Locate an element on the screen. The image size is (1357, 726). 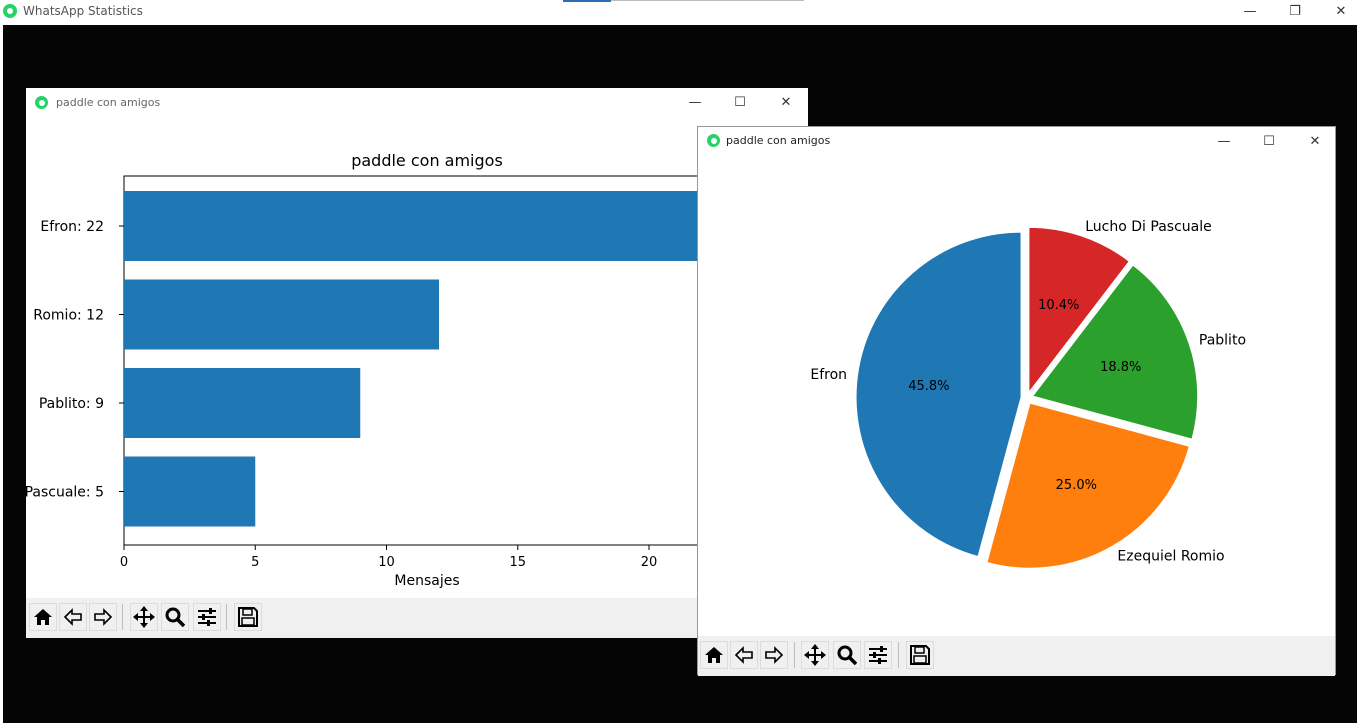
pie-percent-label: 18.8% is located at coordinates (1120, 367).